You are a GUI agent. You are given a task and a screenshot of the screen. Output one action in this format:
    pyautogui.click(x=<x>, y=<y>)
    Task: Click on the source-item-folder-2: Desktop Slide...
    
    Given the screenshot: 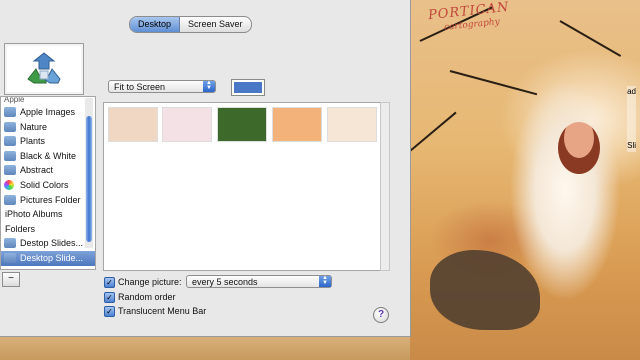 What is the action you would take?
    pyautogui.click(x=48, y=258)
    